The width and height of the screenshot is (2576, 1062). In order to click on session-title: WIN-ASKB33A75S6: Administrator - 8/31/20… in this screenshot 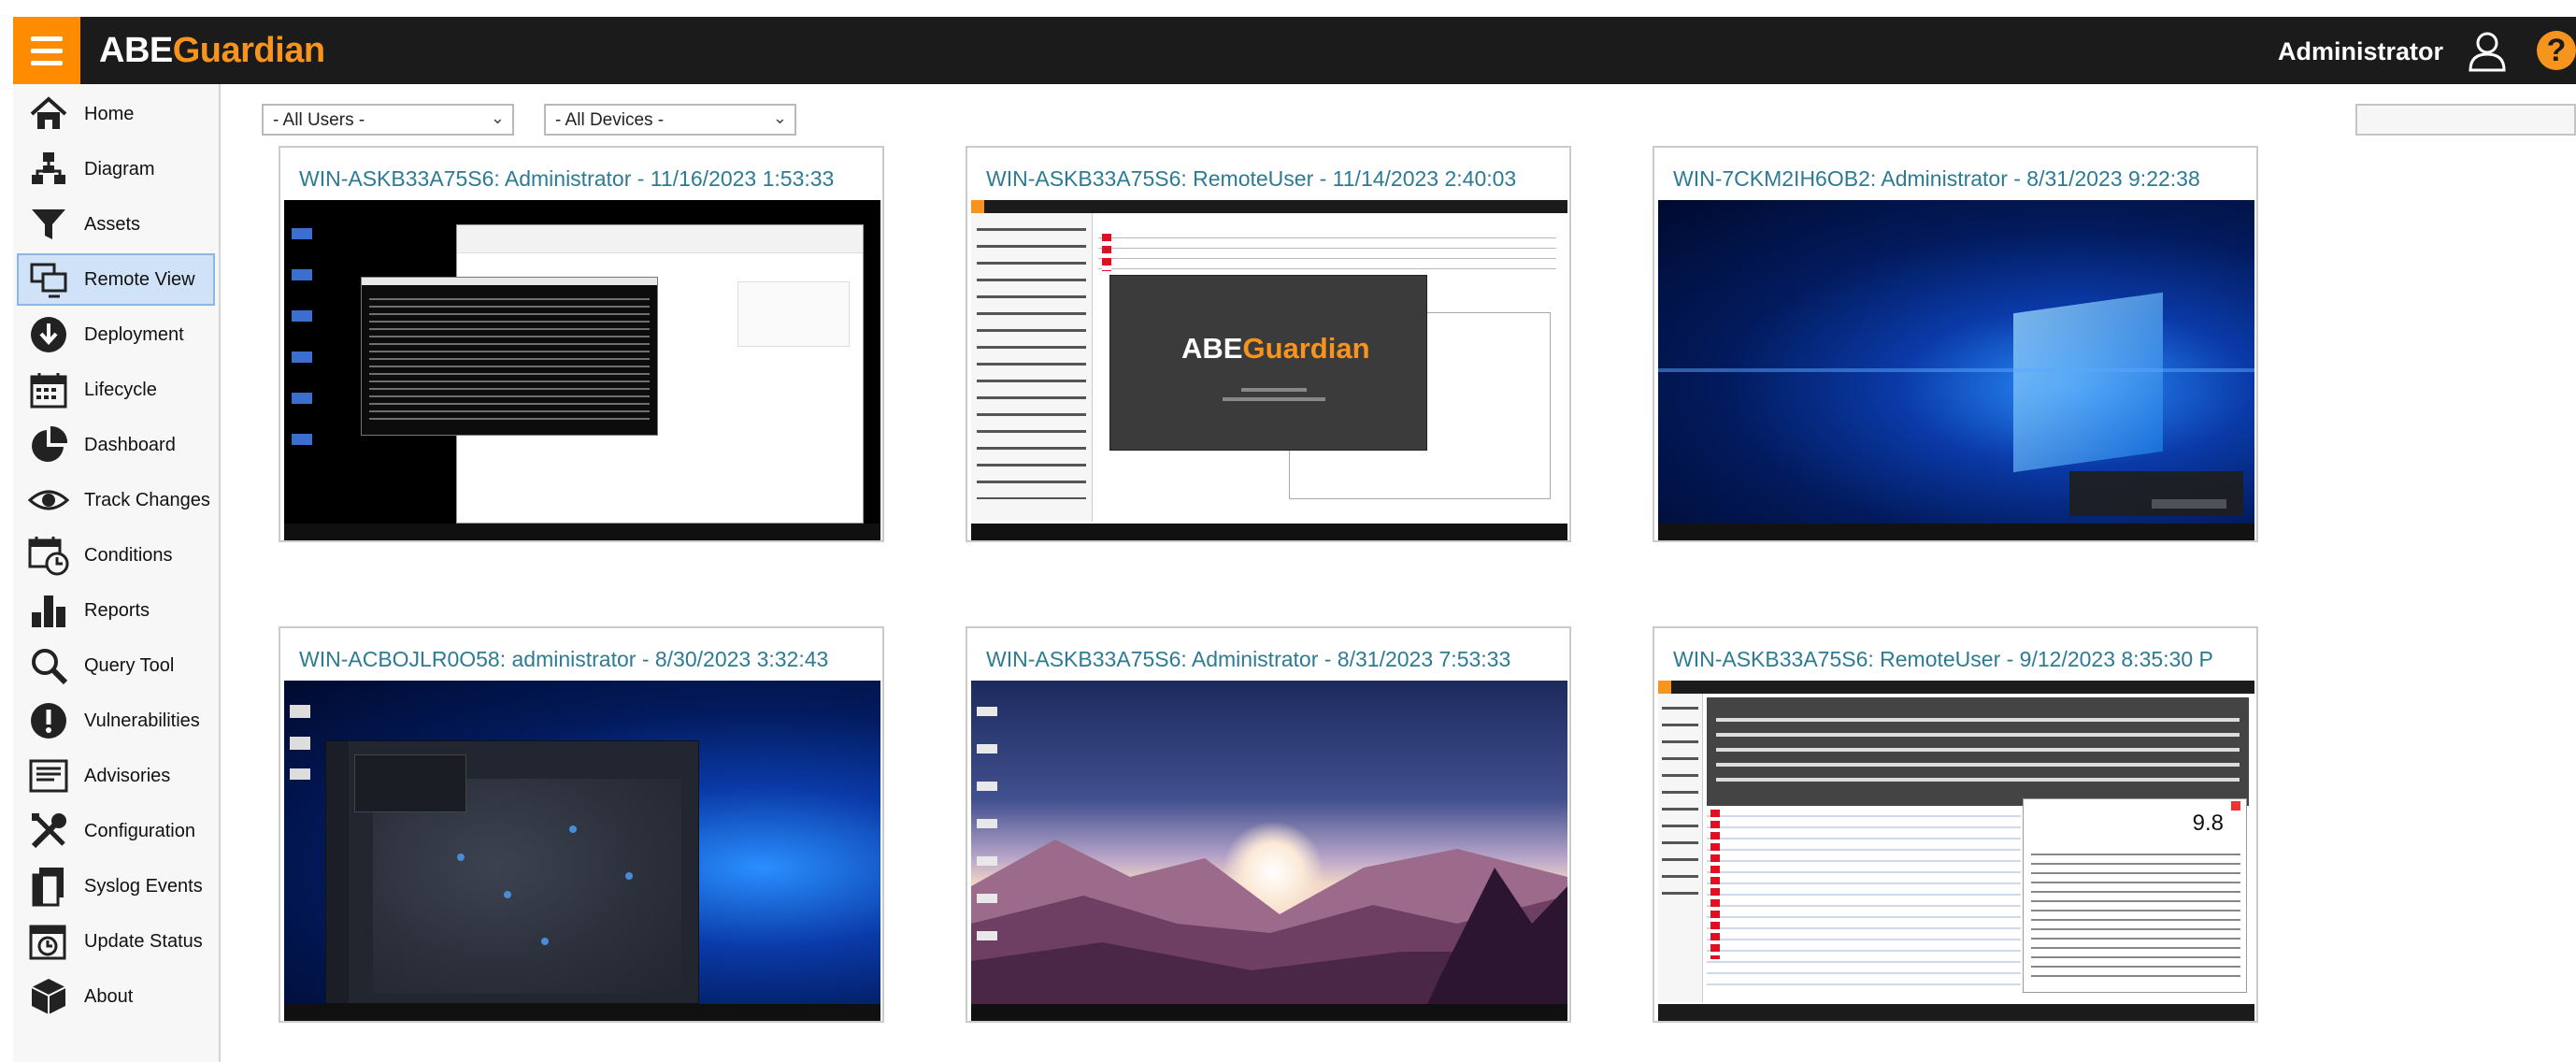, I will do `click(1248, 660)`.